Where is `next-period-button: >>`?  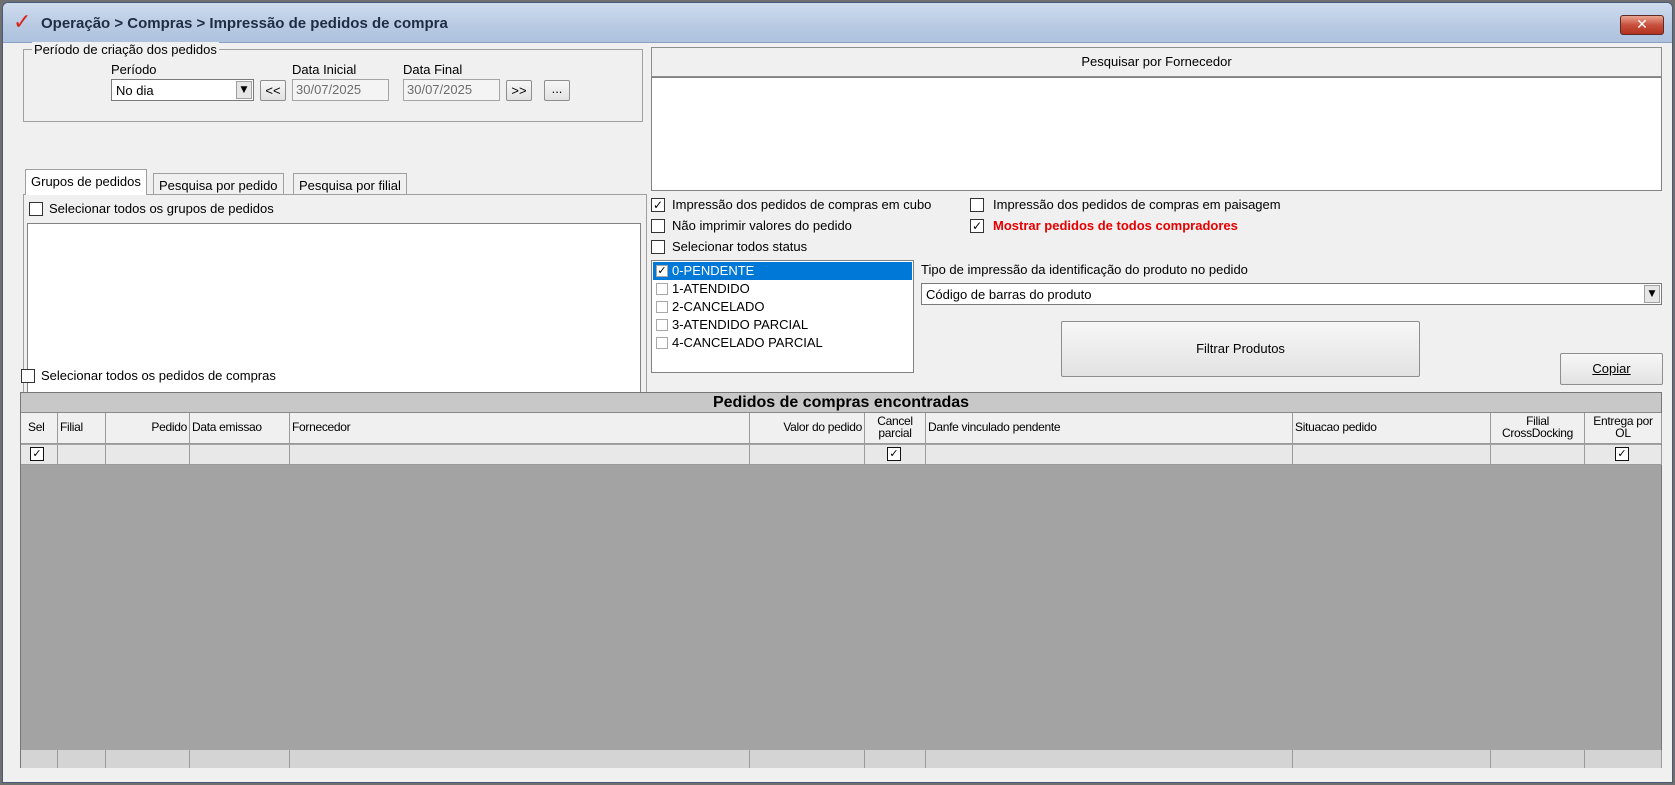
next-period-button: >> is located at coordinates (519, 90).